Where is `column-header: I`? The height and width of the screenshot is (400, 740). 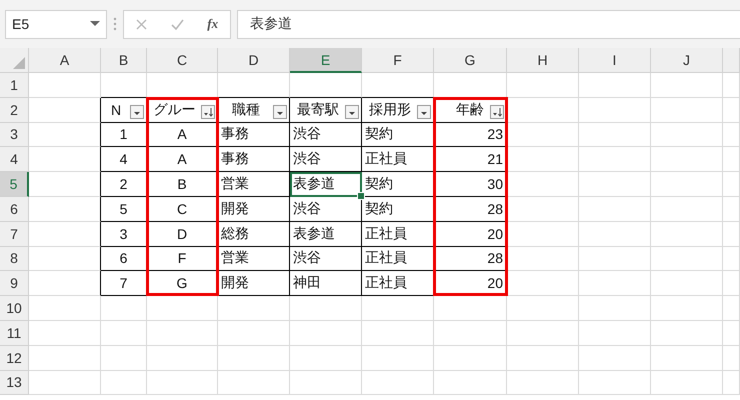 column-header: I is located at coordinates (615, 60).